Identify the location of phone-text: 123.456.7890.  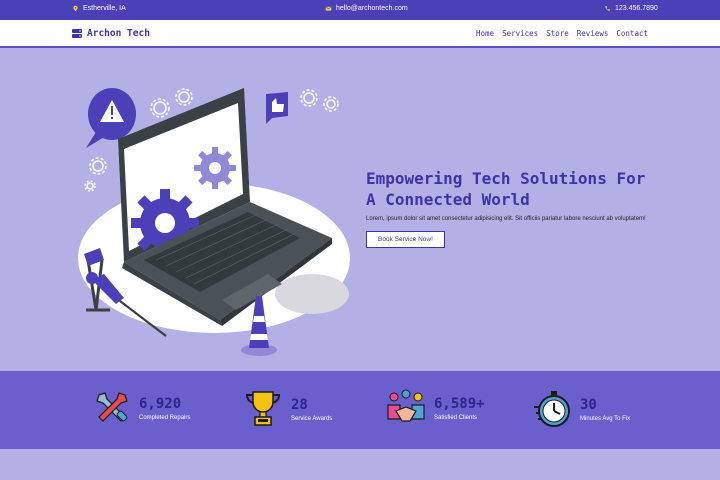
(636, 8).